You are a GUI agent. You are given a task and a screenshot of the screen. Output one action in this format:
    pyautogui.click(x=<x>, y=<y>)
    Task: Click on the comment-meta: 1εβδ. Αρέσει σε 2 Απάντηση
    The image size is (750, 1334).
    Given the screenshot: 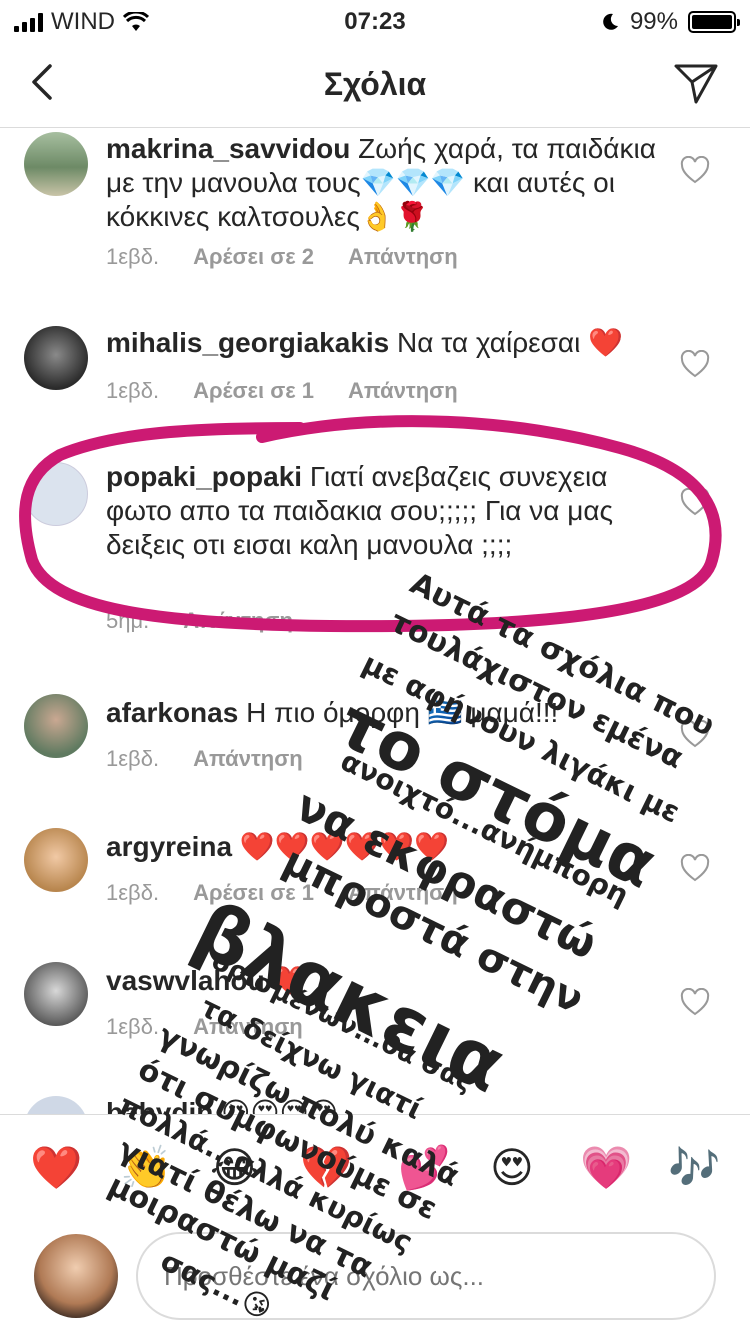 What is the action you would take?
    pyautogui.click(x=282, y=257)
    